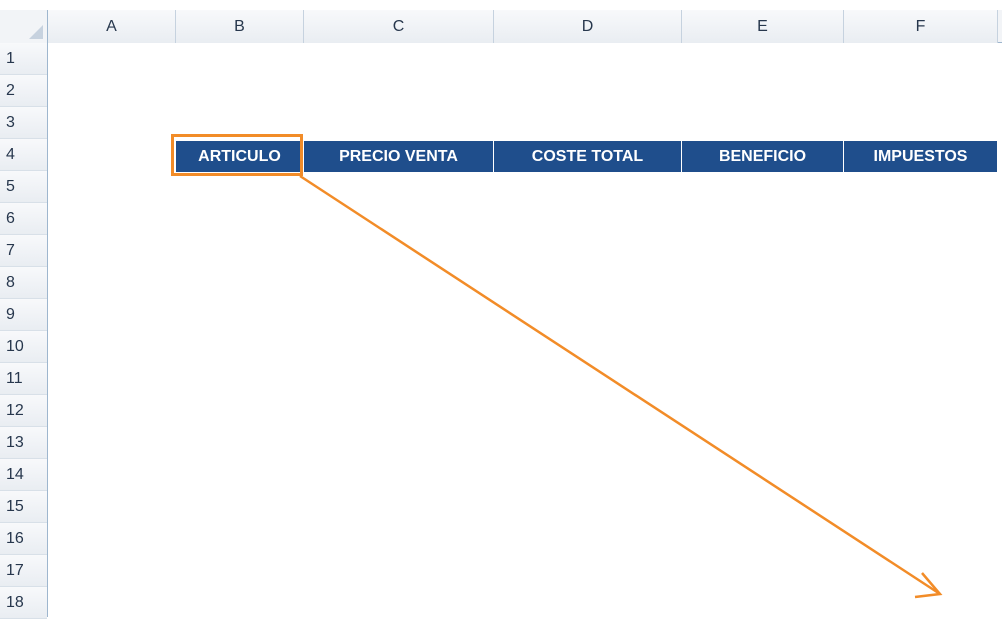  Describe the element at coordinates (23, 475) in the screenshot. I see `row-header-14: 14` at that location.